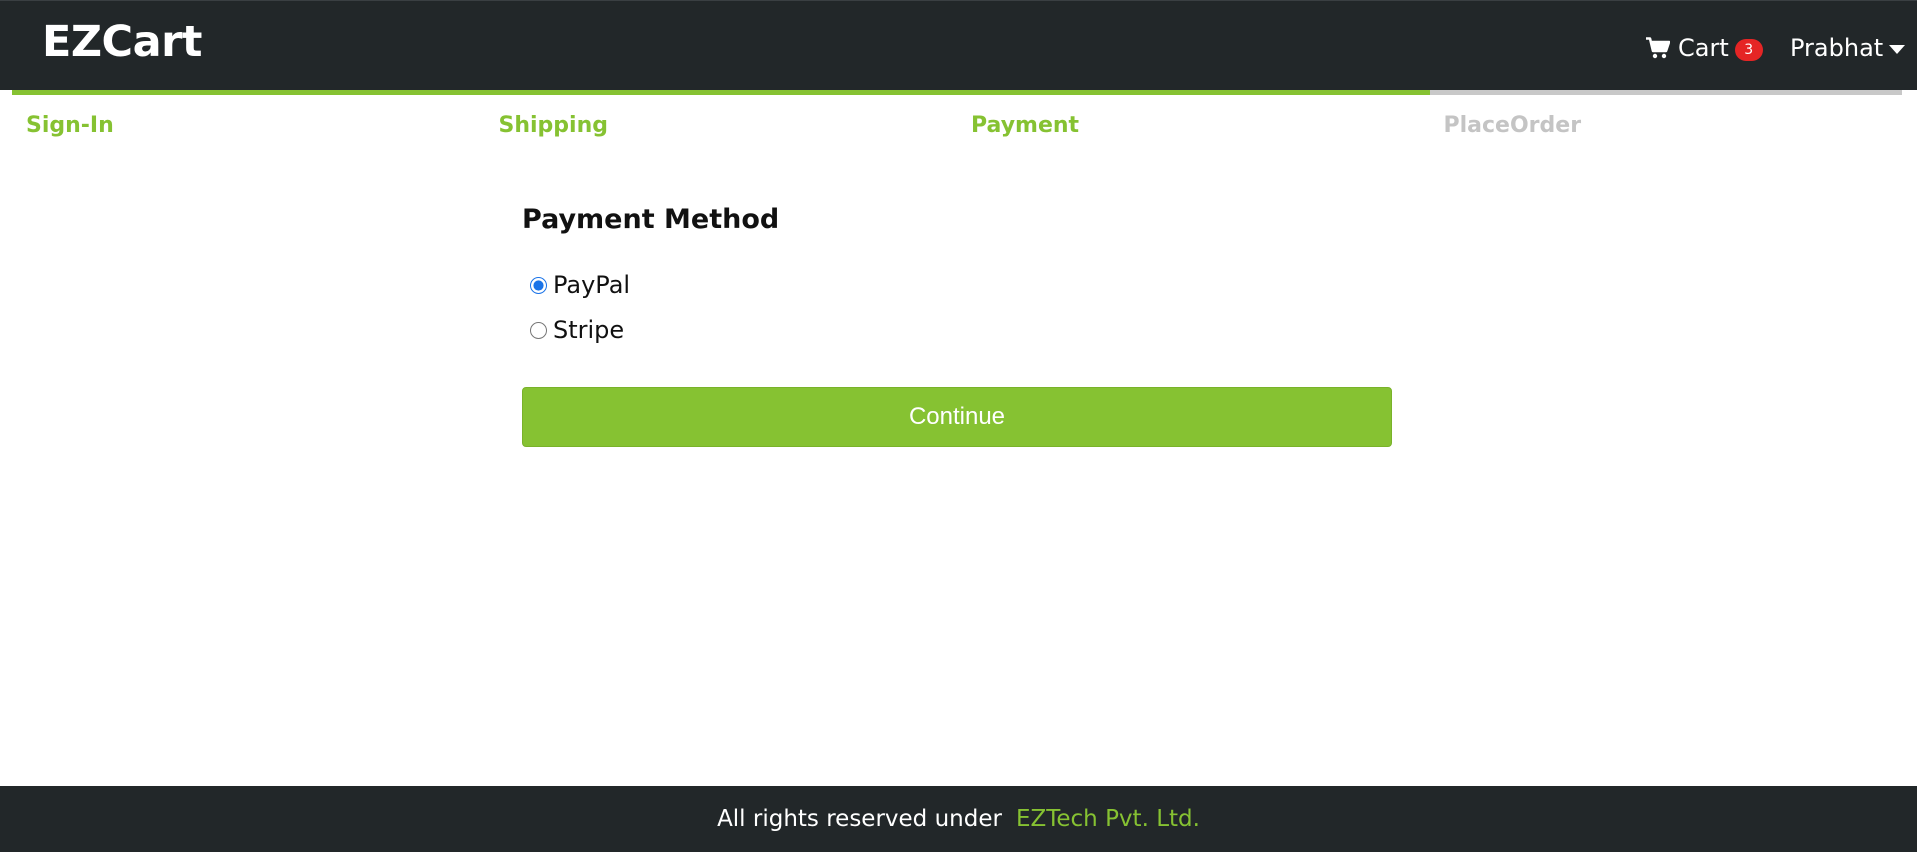  What do you see at coordinates (1665, 120) in the screenshot?
I see `step-place-order: PlaceOrder` at bounding box center [1665, 120].